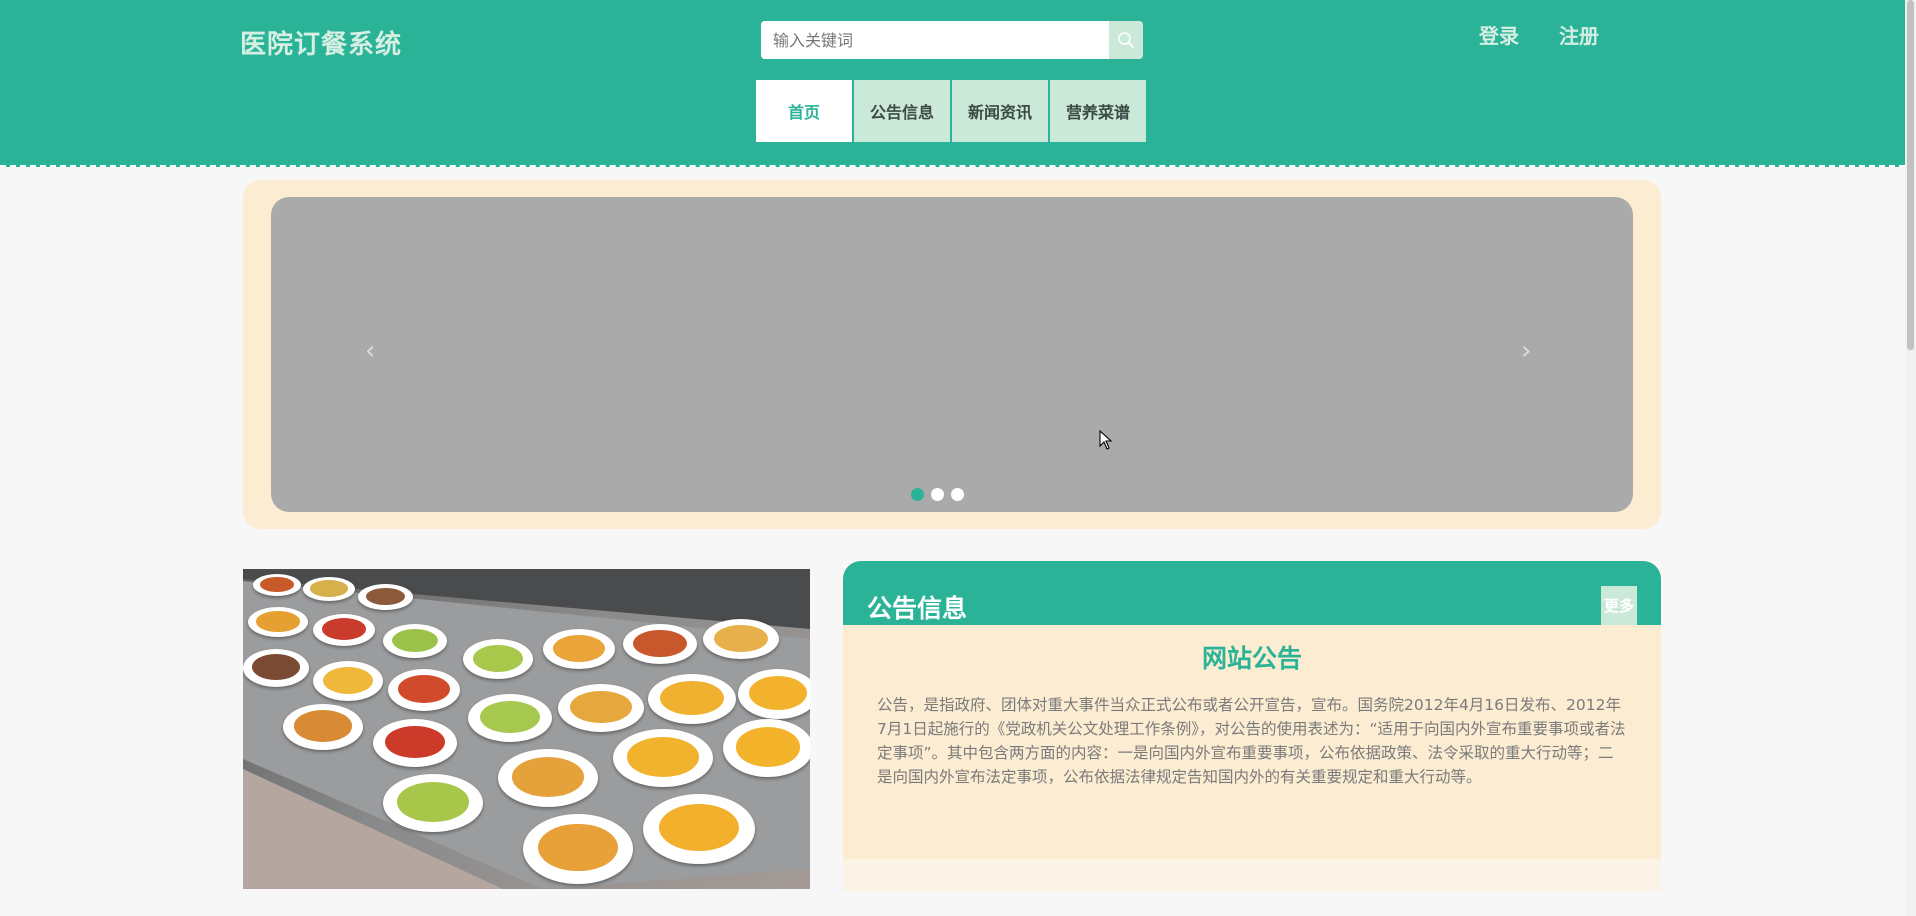 The image size is (1916, 916). What do you see at coordinates (1619, 605) in the screenshot?
I see `notice-more-button: 更多` at bounding box center [1619, 605].